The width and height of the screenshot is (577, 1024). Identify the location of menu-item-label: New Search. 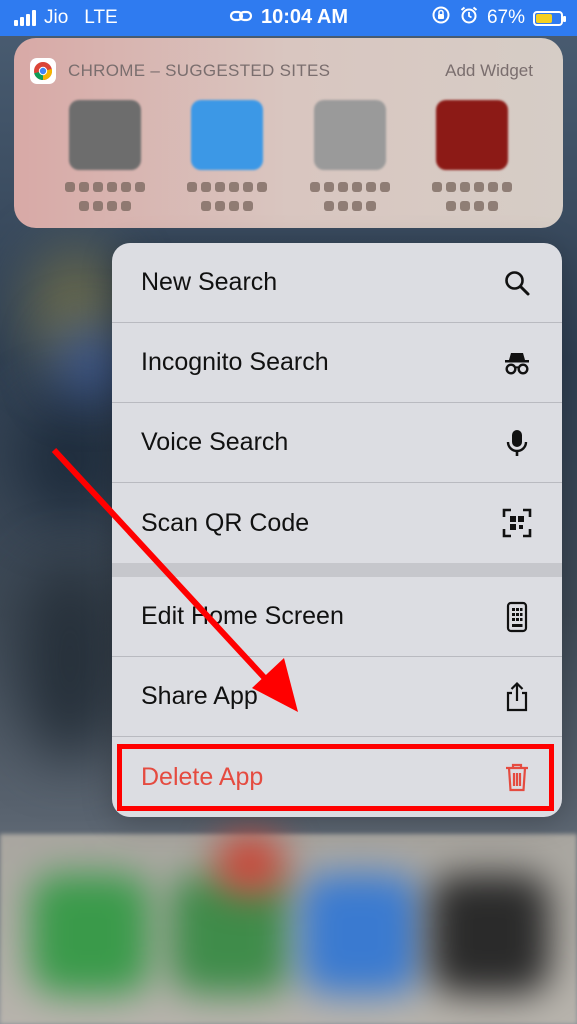
(209, 282).